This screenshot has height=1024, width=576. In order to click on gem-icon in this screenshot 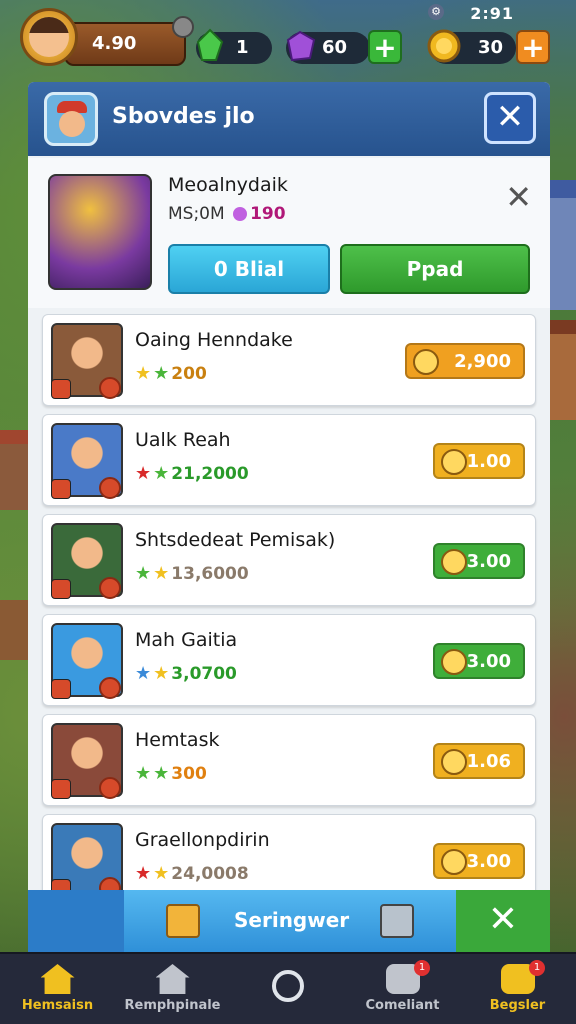, I will do `click(240, 214)`.